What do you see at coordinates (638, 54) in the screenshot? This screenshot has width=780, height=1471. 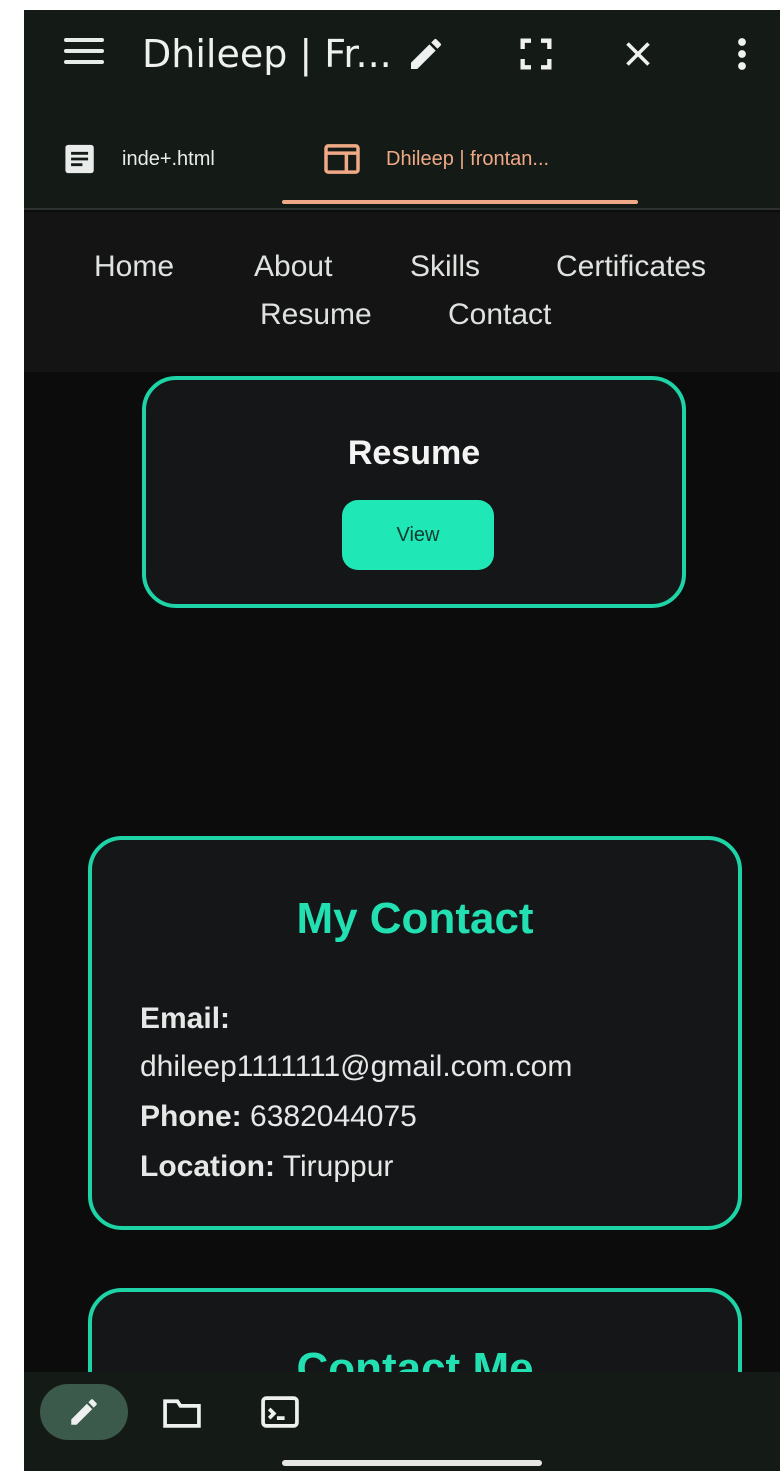 I see `close-icon` at bounding box center [638, 54].